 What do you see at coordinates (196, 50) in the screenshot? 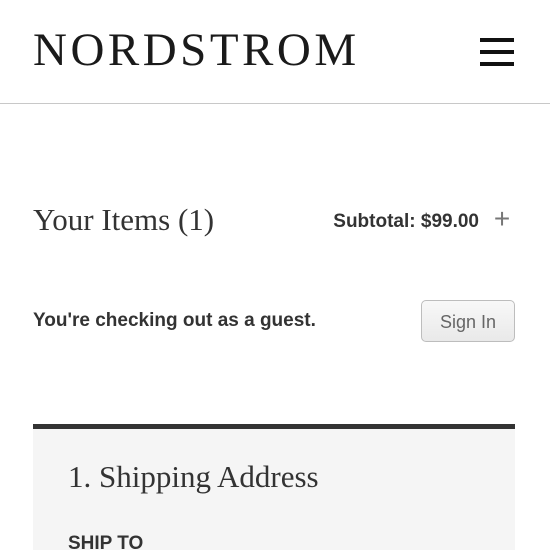
I see `nordstrom-logo: NORDSTROM` at bounding box center [196, 50].